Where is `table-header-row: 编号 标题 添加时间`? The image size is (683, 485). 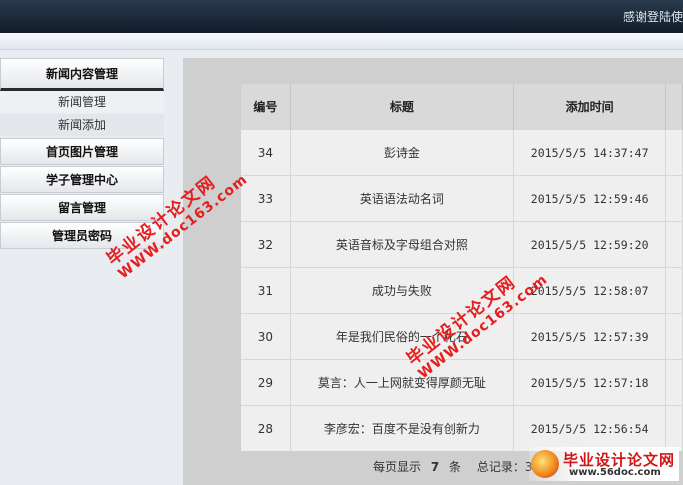 table-header-row: 编号 标题 添加时间 is located at coordinates (462, 107).